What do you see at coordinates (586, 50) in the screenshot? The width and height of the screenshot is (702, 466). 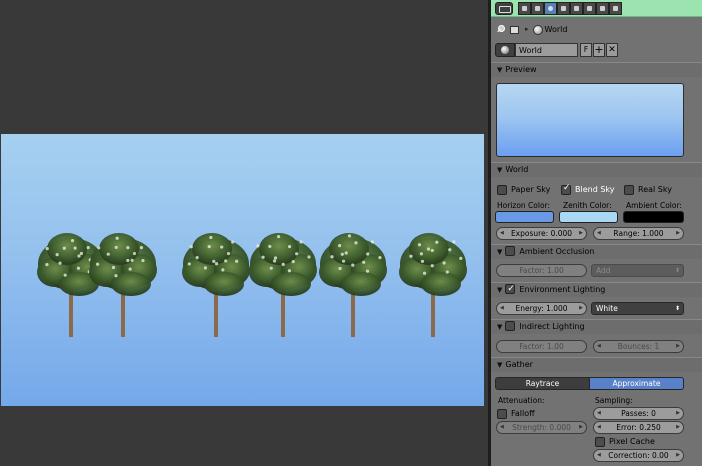 I see `fake-user-button: F` at bounding box center [586, 50].